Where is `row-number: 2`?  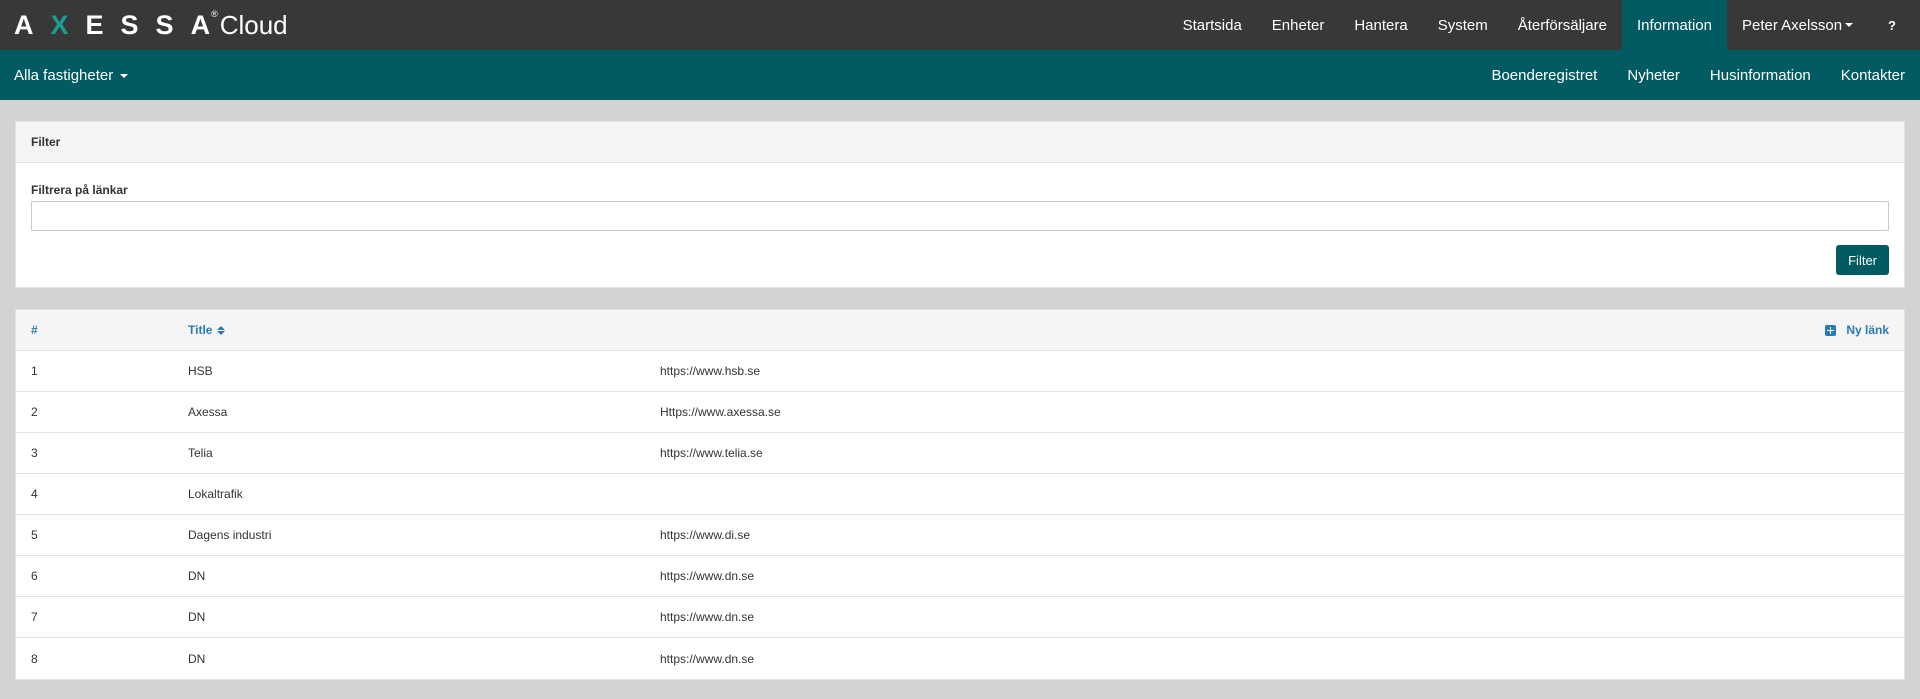 row-number: 2 is located at coordinates (34, 412).